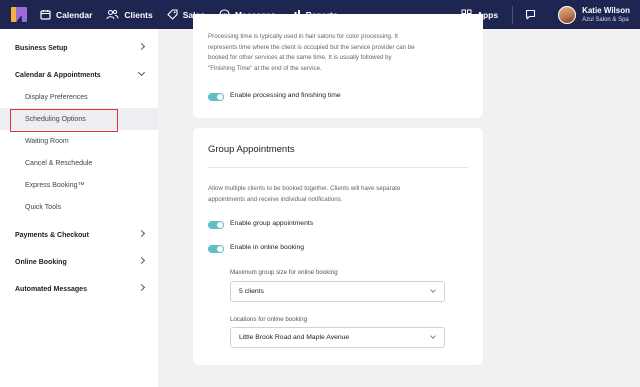  What do you see at coordinates (56, 97) in the screenshot?
I see `sidebar-item-label: Display Preferences` at bounding box center [56, 97].